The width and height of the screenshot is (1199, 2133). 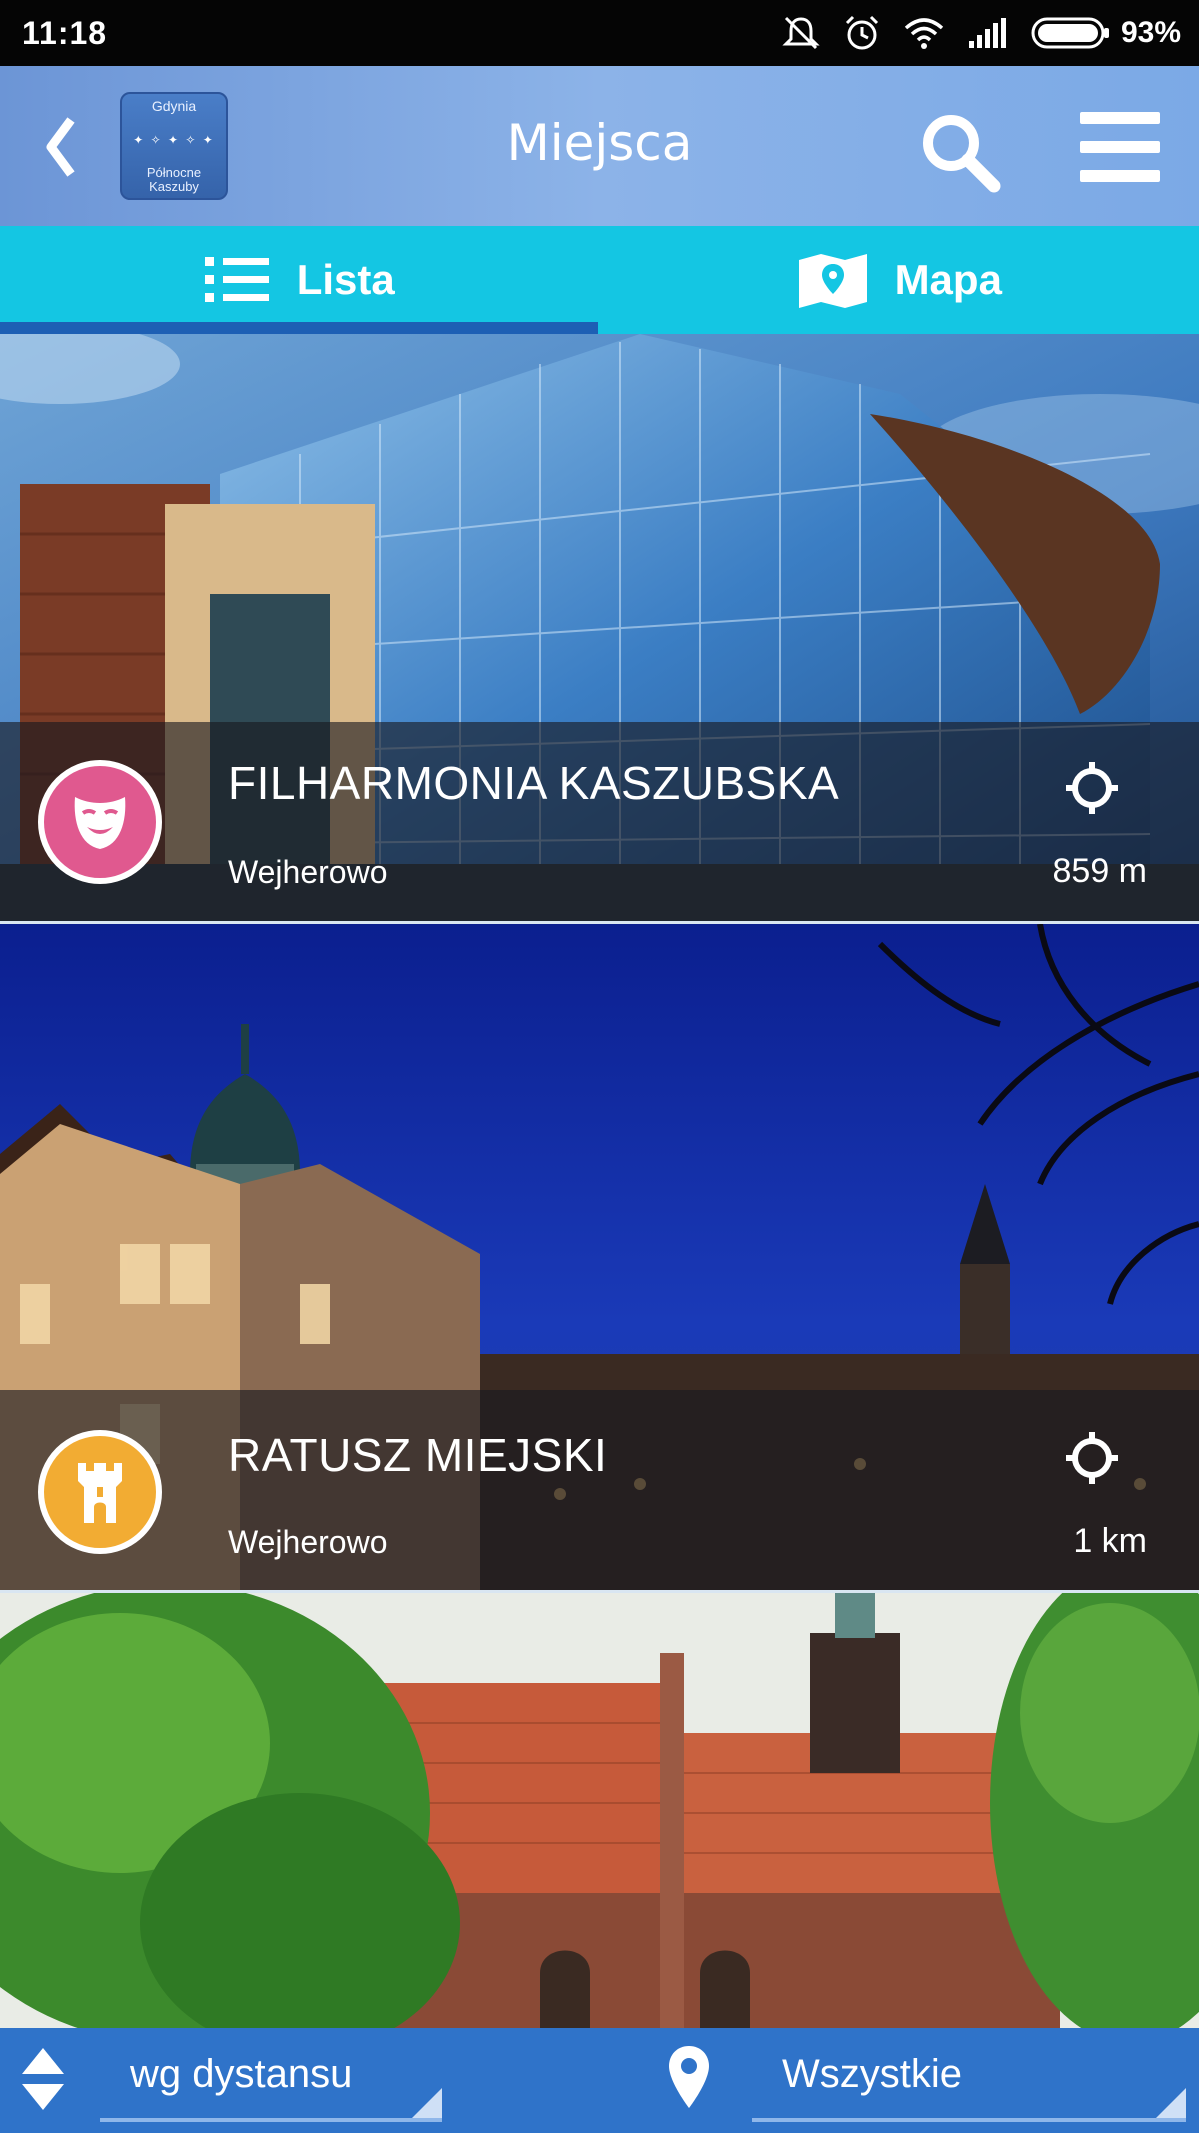 I want to click on tab-mapa-label: Mapa, so click(x=948, y=279).